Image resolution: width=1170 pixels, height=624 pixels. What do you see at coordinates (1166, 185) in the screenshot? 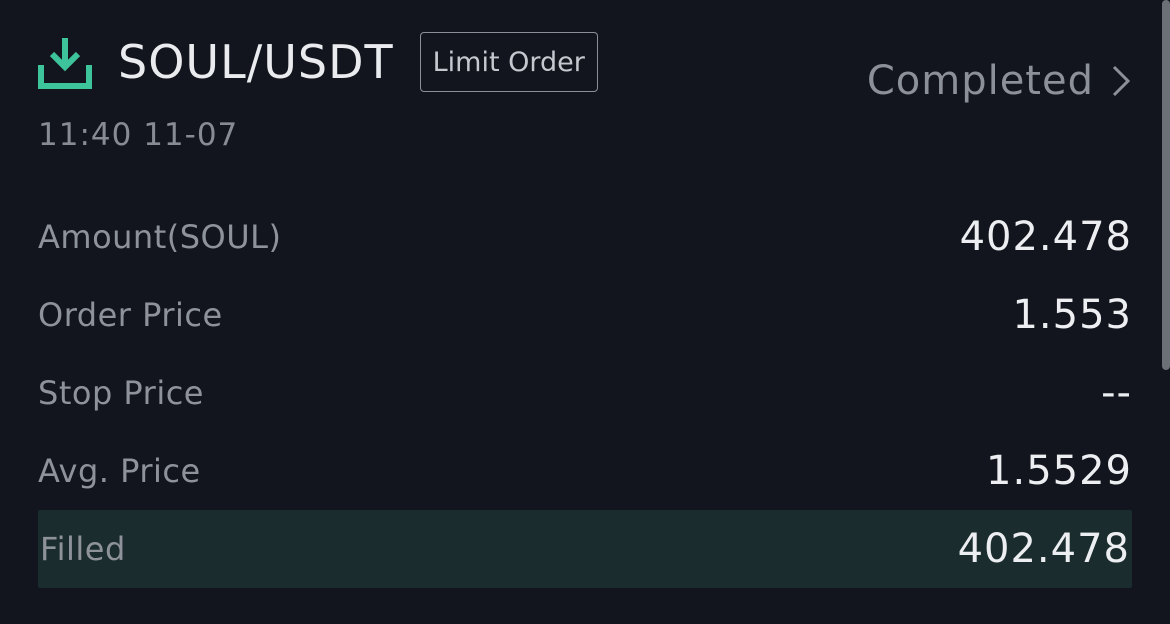
I see `scrollbar` at bounding box center [1166, 185].